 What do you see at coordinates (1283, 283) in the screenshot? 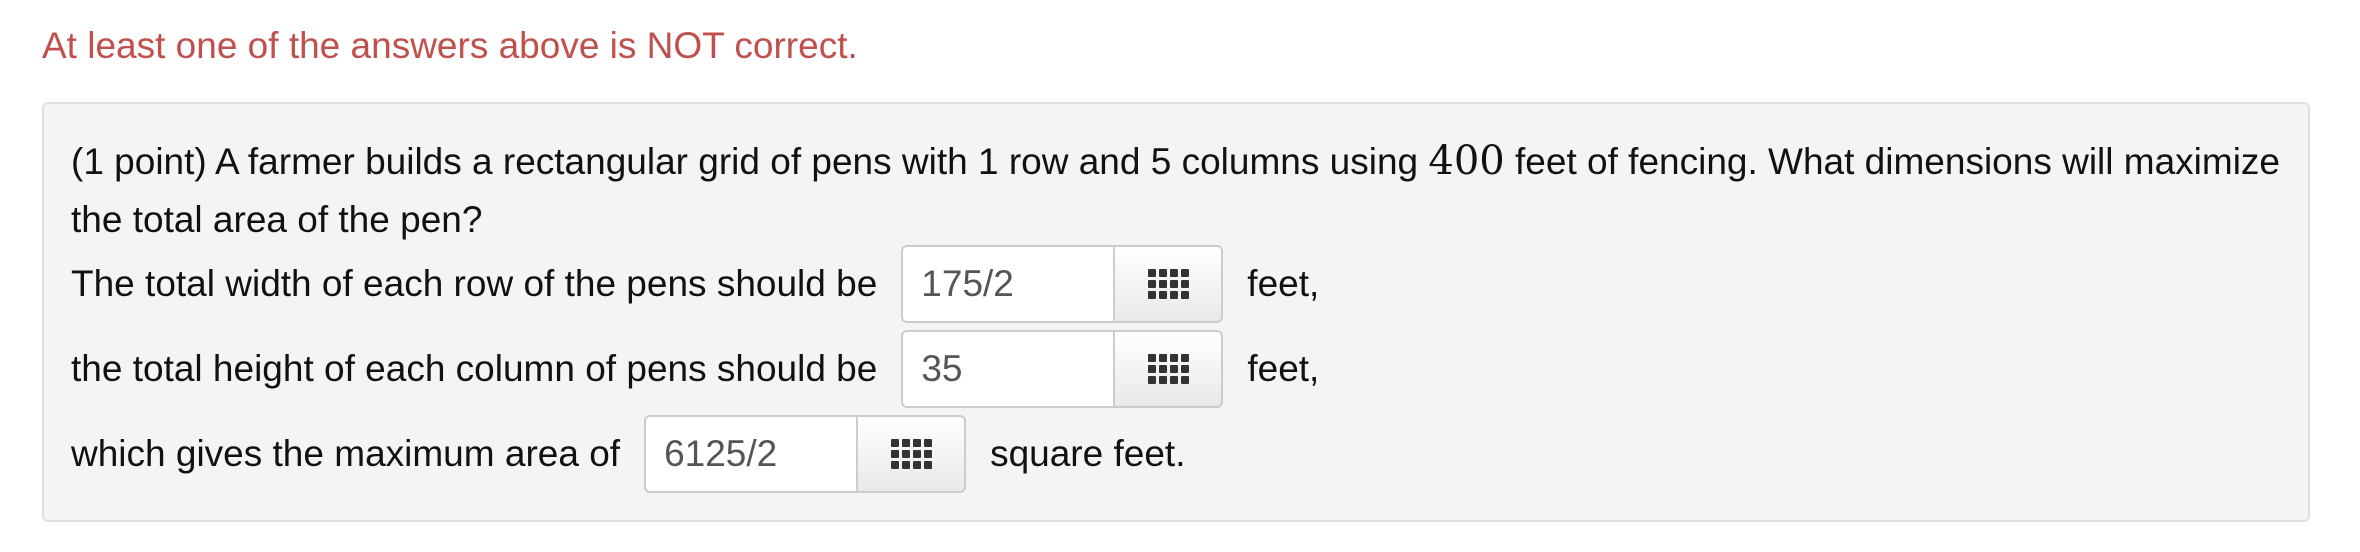
I see `width-unit-label: feet,` at bounding box center [1283, 283].